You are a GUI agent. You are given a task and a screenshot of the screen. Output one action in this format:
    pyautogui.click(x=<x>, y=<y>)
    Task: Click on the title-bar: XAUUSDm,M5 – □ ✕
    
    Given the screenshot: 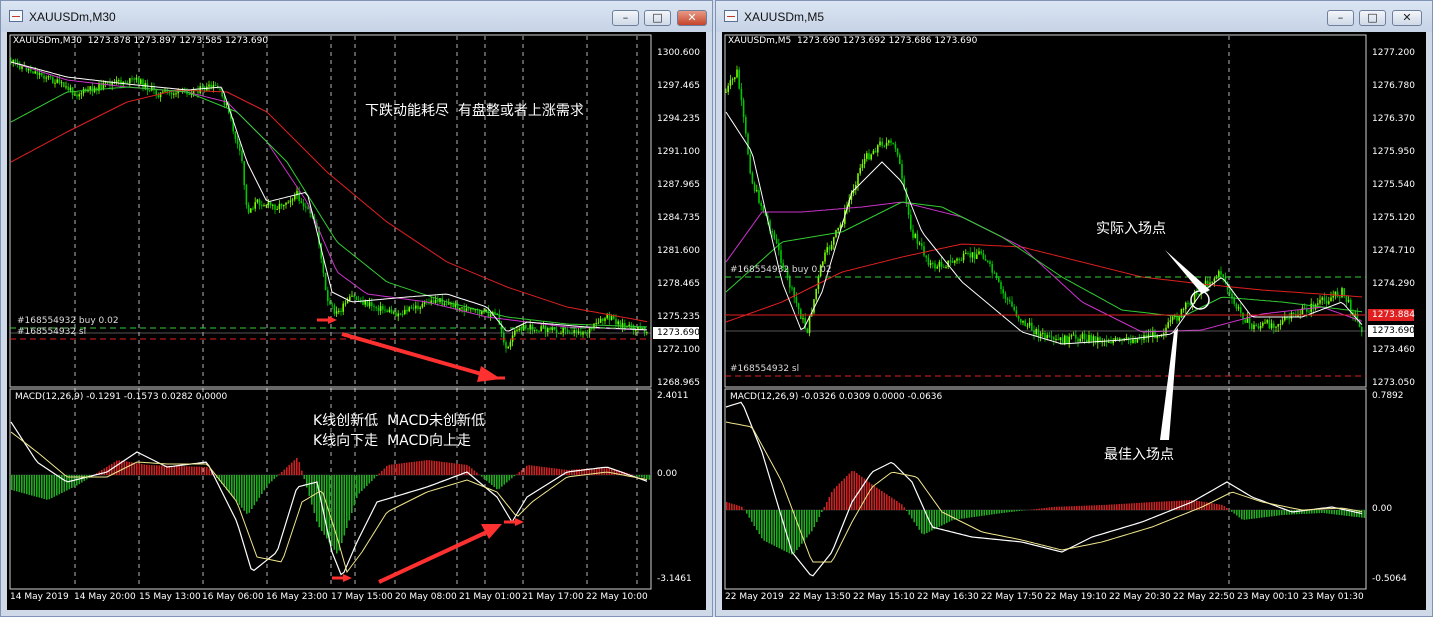 What is the action you would take?
    pyautogui.click(x=1074, y=16)
    